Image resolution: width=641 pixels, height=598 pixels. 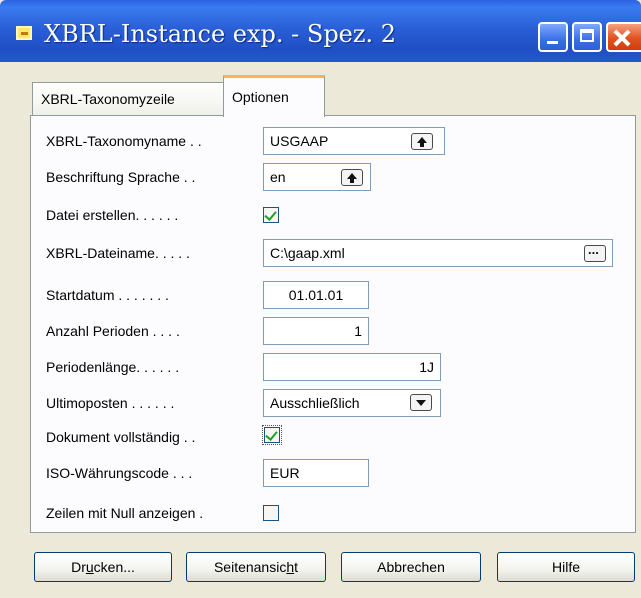 I want to click on seitenansicht-mnemonic: h, so click(x=290, y=567).